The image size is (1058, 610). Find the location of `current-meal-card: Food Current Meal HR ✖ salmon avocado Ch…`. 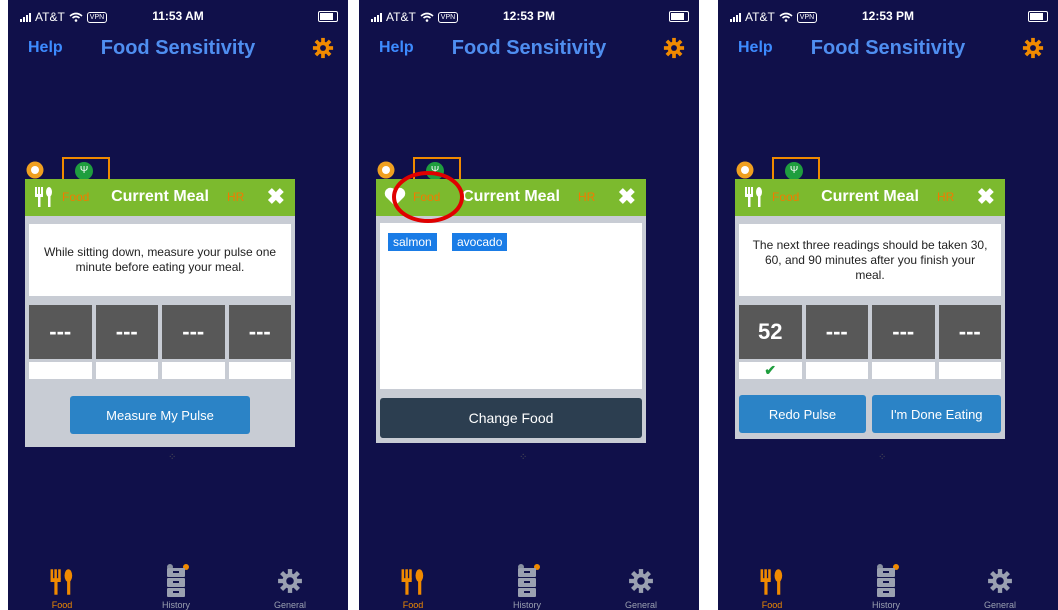

current-meal-card: Food Current Meal HR ✖ salmon avocado Ch… is located at coordinates (511, 307).